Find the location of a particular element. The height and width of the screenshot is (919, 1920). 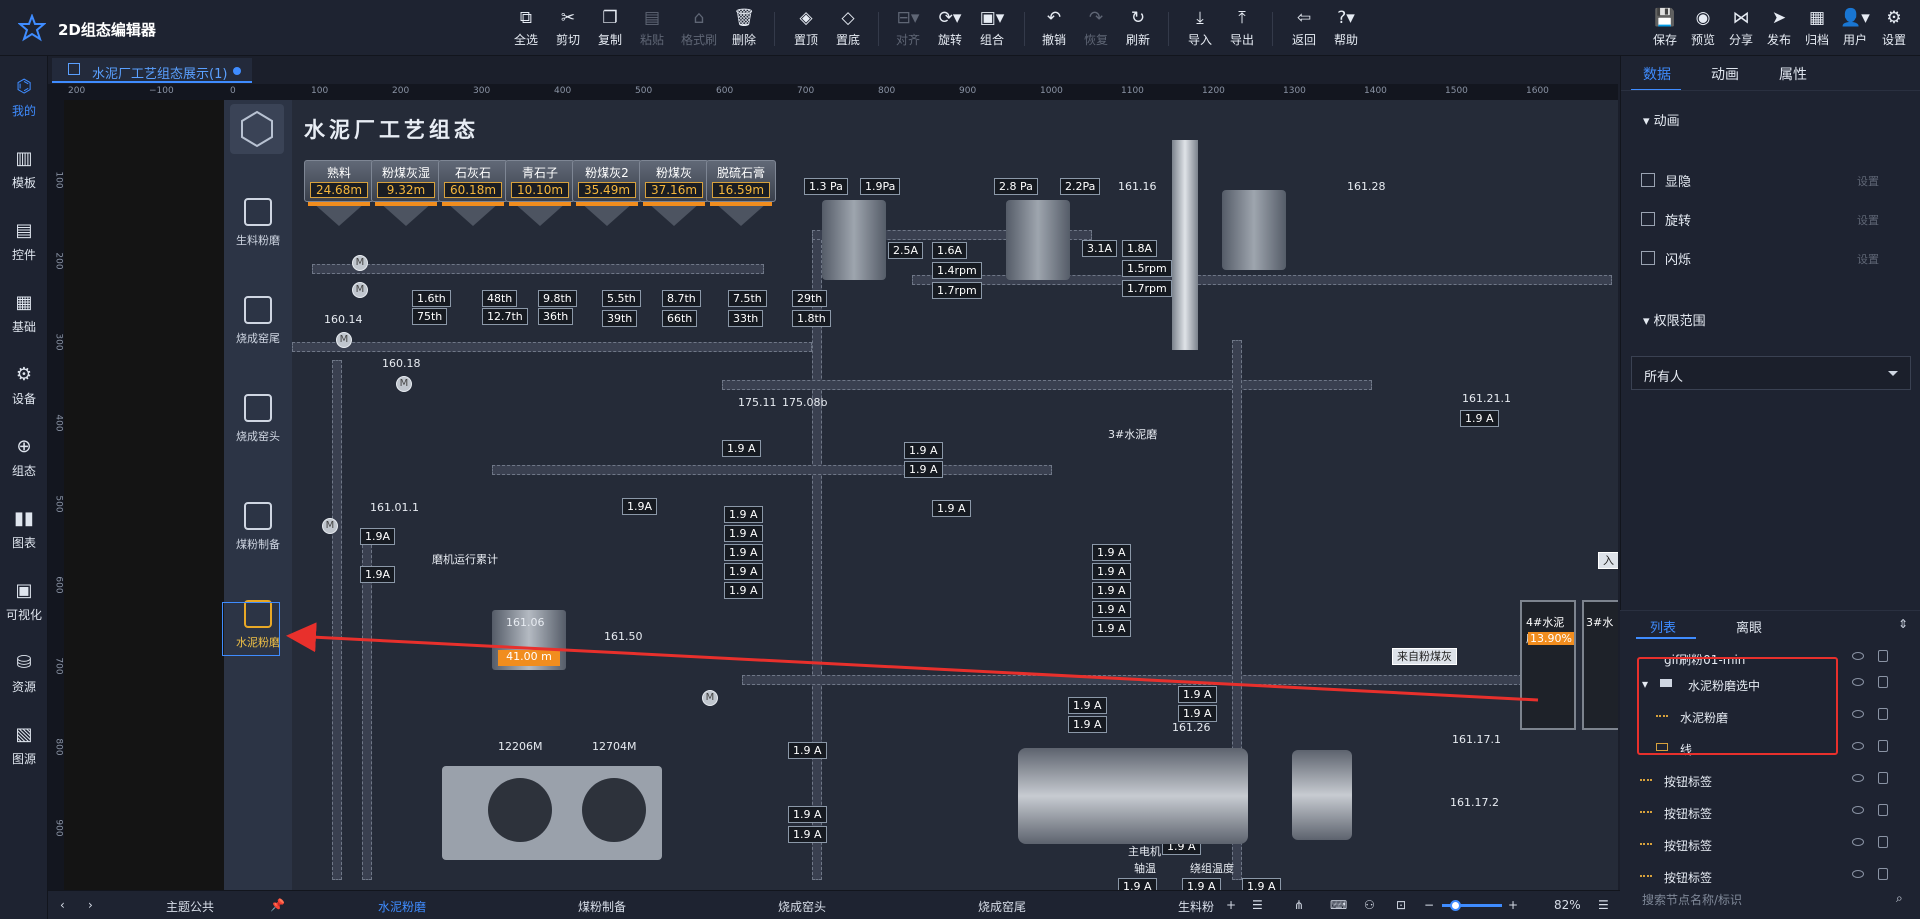

cement-mill-hopper: 161.06 41.00 m is located at coordinates (529, 640).